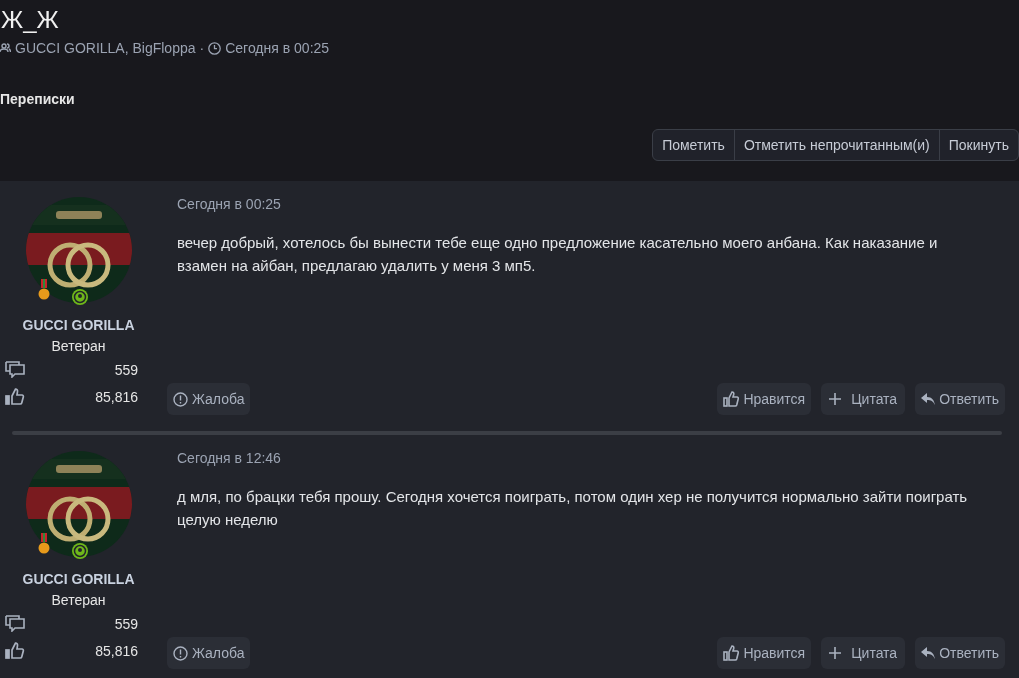  Describe the element at coordinates (558, 254) in the screenshot. I see `message-text: вечер добрый, хотелось бы вынести тебе еще одно предложение касательно моего анбана. Как наказание и взамен на айбан, предлагаю удалить у меня 3 мп5.` at that location.